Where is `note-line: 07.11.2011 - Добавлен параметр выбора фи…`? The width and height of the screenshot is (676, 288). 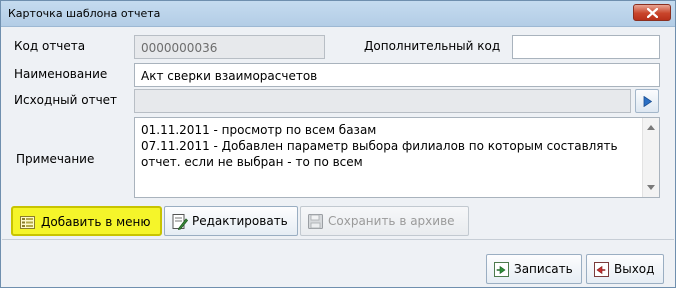
note-line: 07.11.2011 - Добавлен параметр выбора фи… is located at coordinates (379, 146).